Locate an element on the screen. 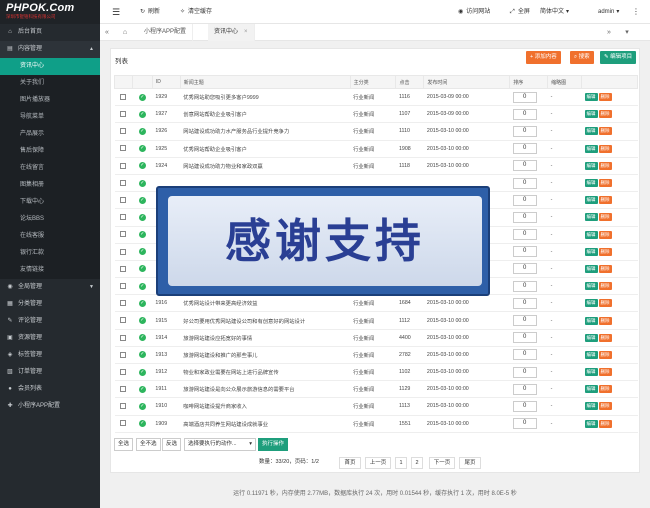 Image resolution: width=650 pixels, height=508 pixels. sidebar-item-news-center: 资讯中心 is located at coordinates (50, 66).